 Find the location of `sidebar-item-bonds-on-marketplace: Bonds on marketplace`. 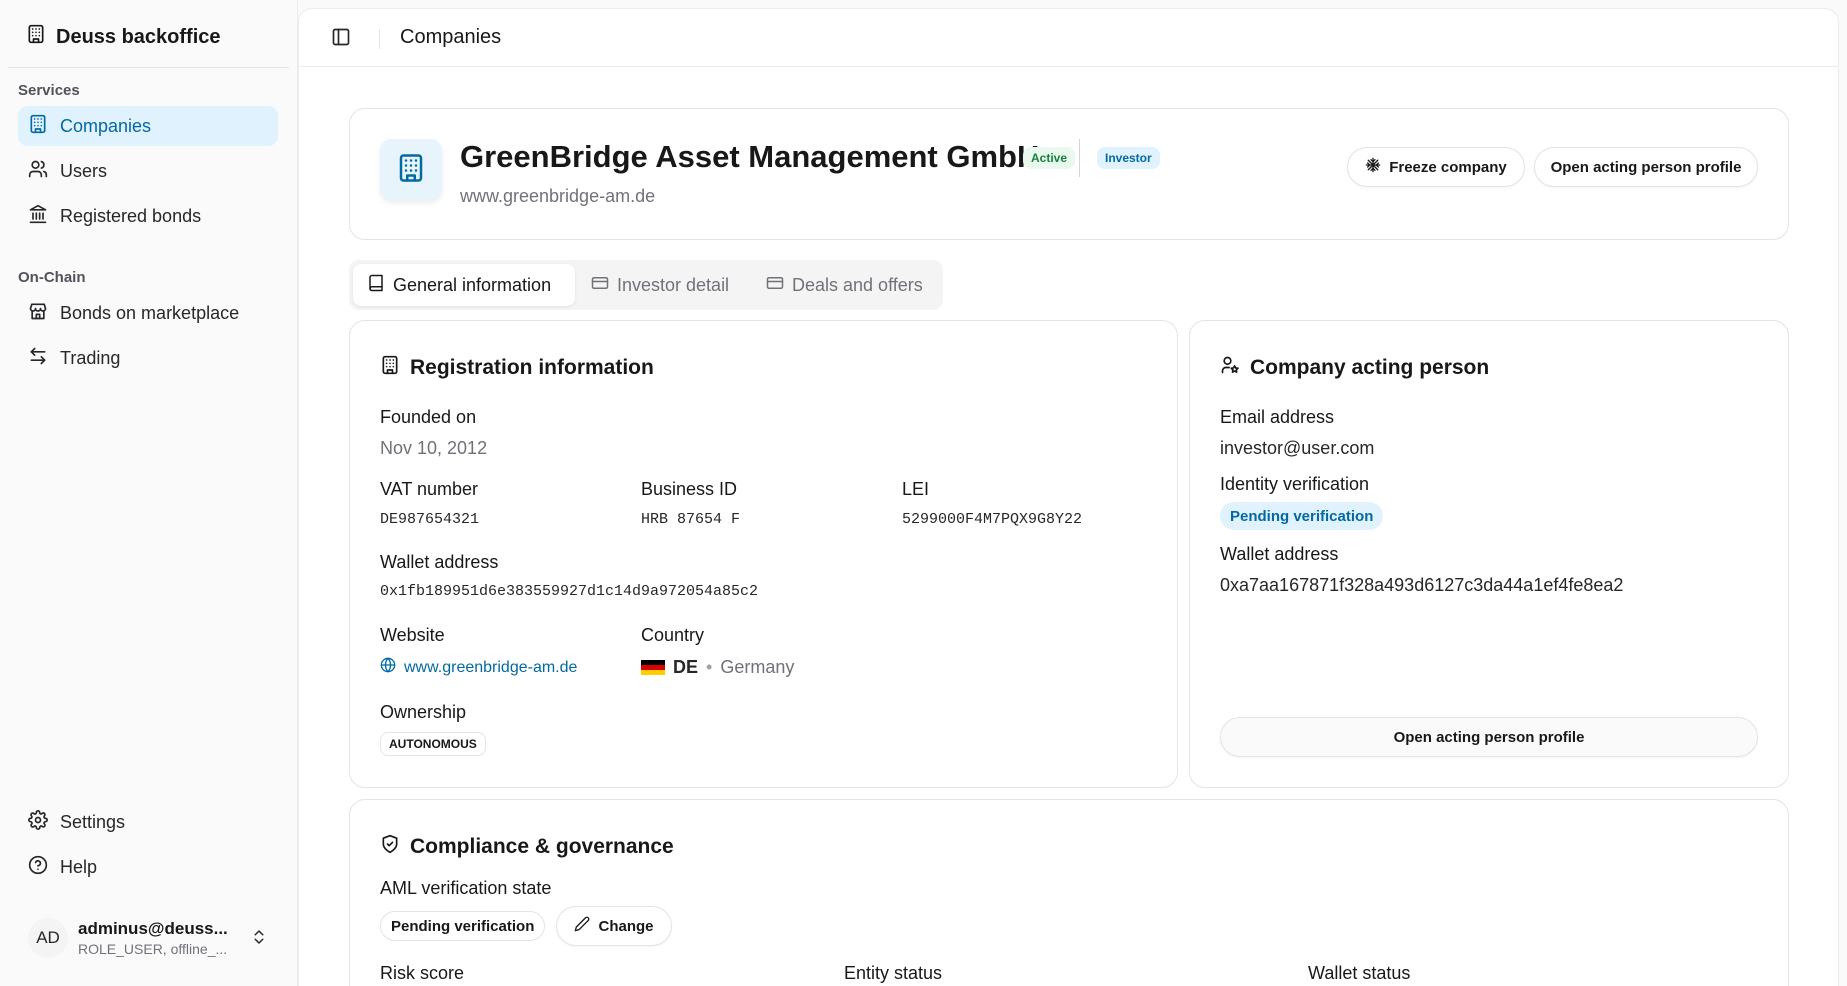

sidebar-item-bonds-on-marketplace: Bonds on marketplace is located at coordinates (148, 313).